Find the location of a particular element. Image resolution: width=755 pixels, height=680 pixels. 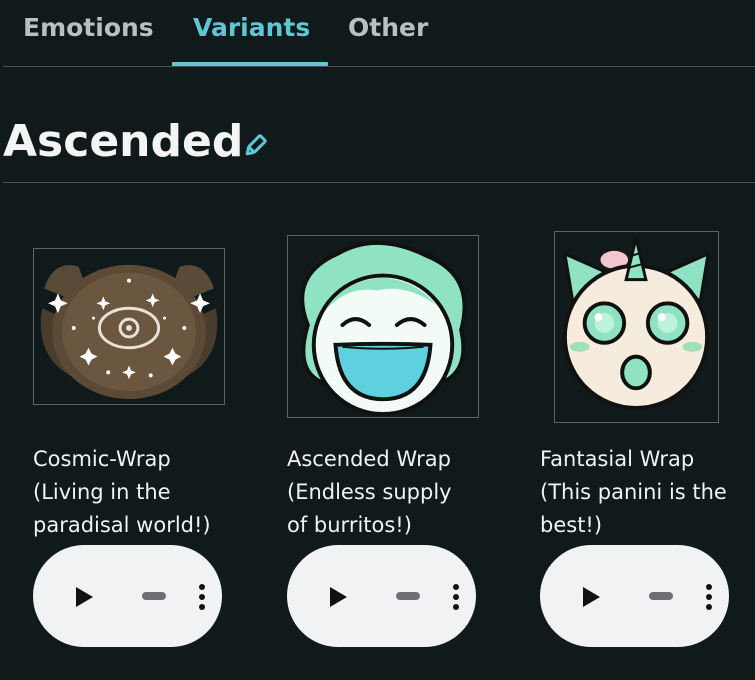

ascended-wrap-image is located at coordinates (383, 326).